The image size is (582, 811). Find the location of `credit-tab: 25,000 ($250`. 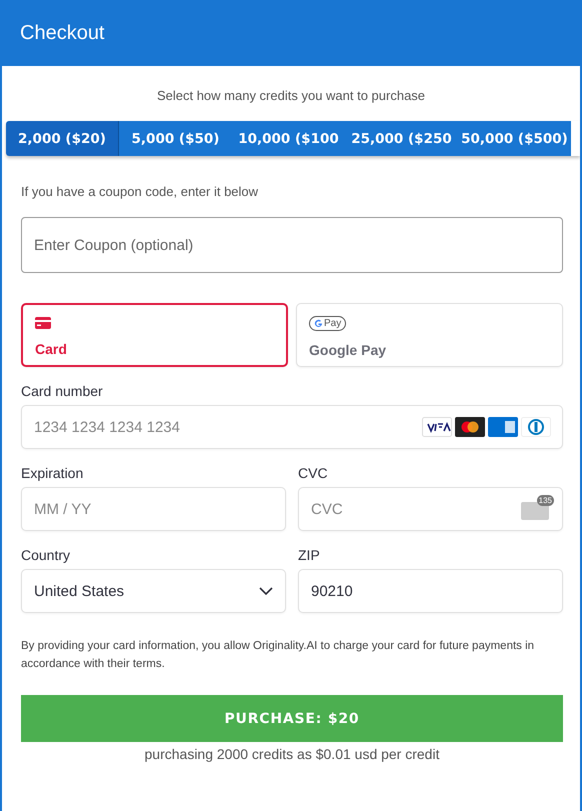

credit-tab: 25,000 ($250 is located at coordinates (401, 138).